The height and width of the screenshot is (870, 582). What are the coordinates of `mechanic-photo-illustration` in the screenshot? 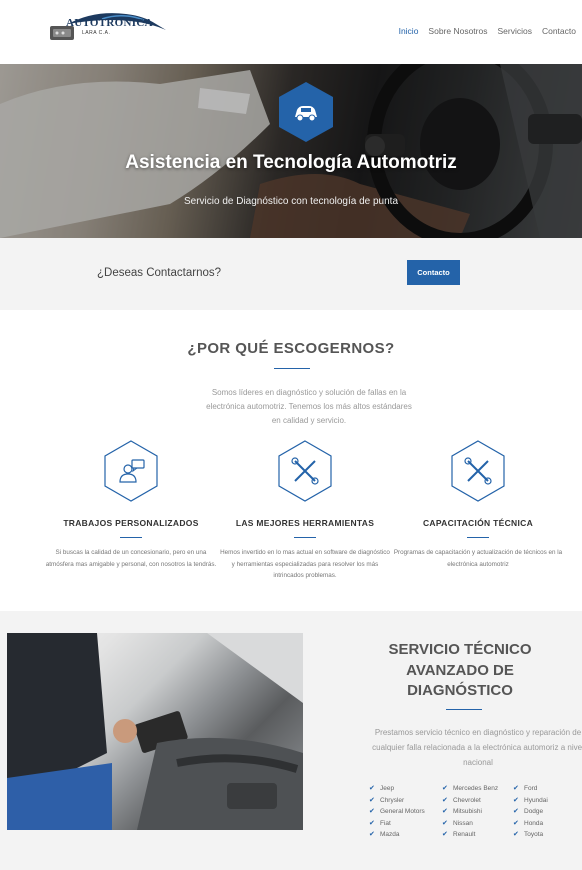 It's located at (155, 731).